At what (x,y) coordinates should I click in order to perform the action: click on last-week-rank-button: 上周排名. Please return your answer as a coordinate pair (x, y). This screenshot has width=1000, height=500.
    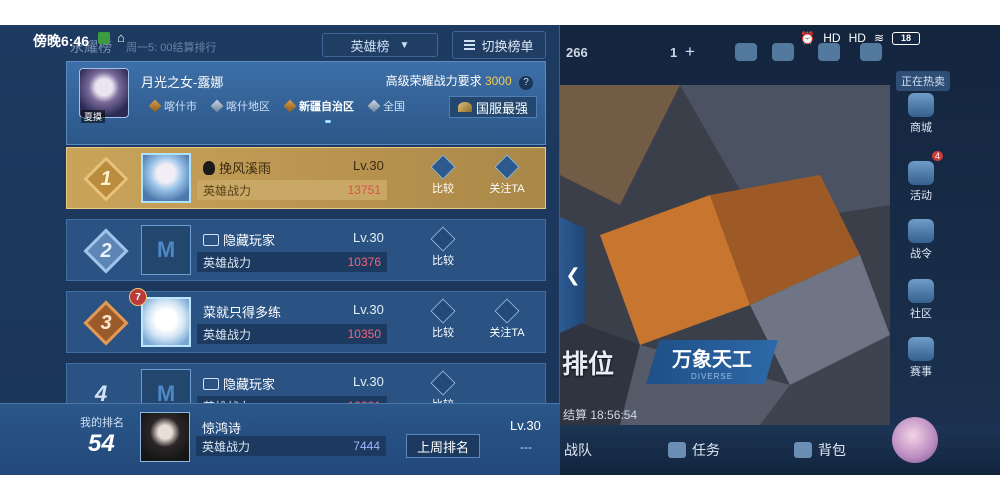
    Looking at the image, I should click on (443, 446).